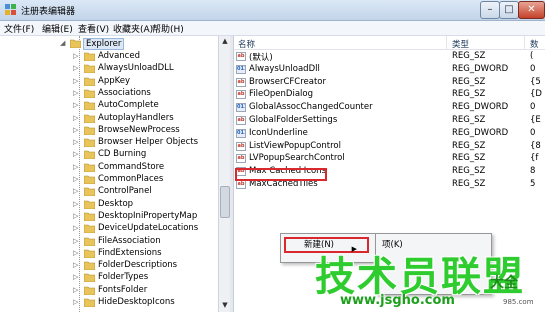 Image resolution: width=545 pixels, height=312 pixels. What do you see at coordinates (136, 117) in the screenshot?
I see `tree-item-label: AutoplayHandlers` at bounding box center [136, 117].